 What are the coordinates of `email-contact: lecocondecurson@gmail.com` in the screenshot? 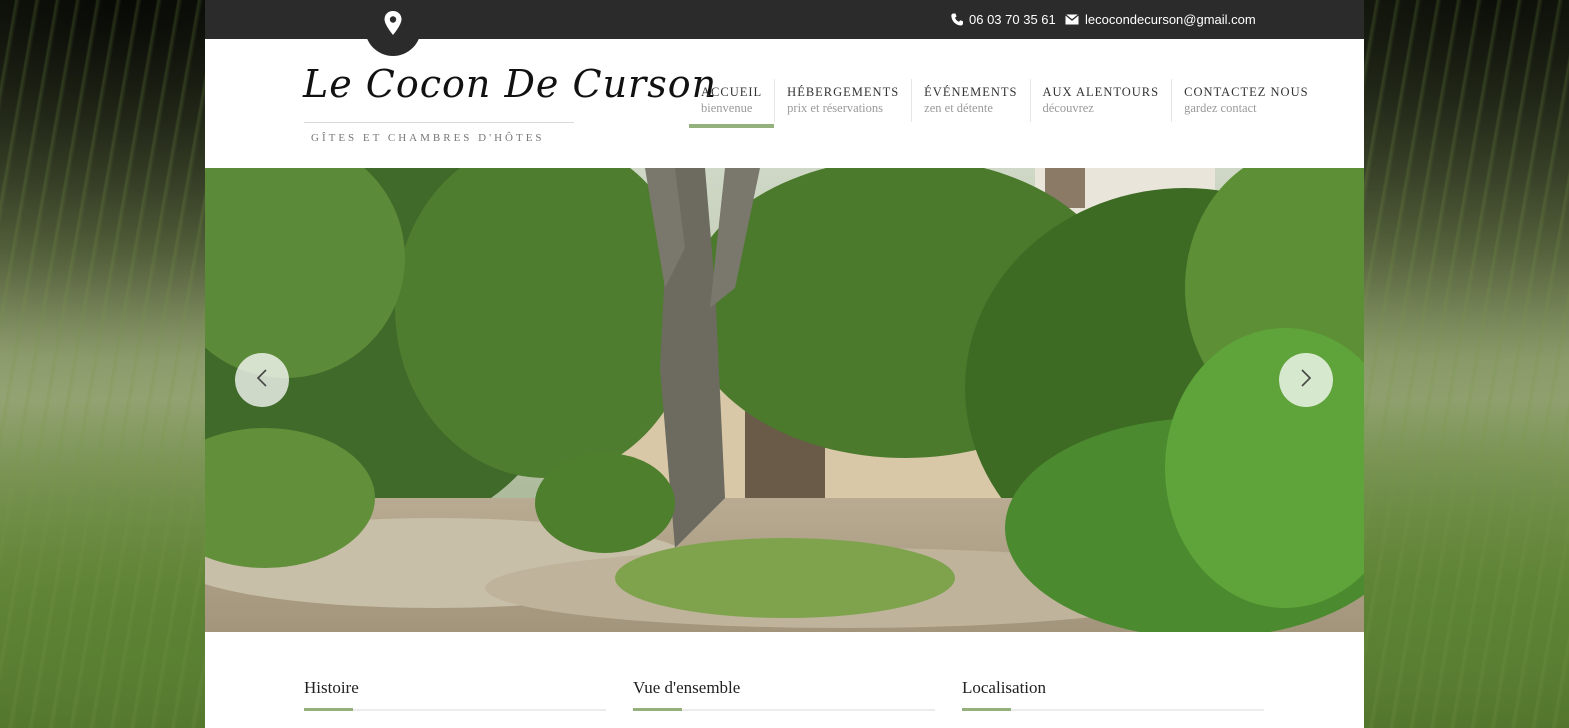 It's located at (1160, 19).